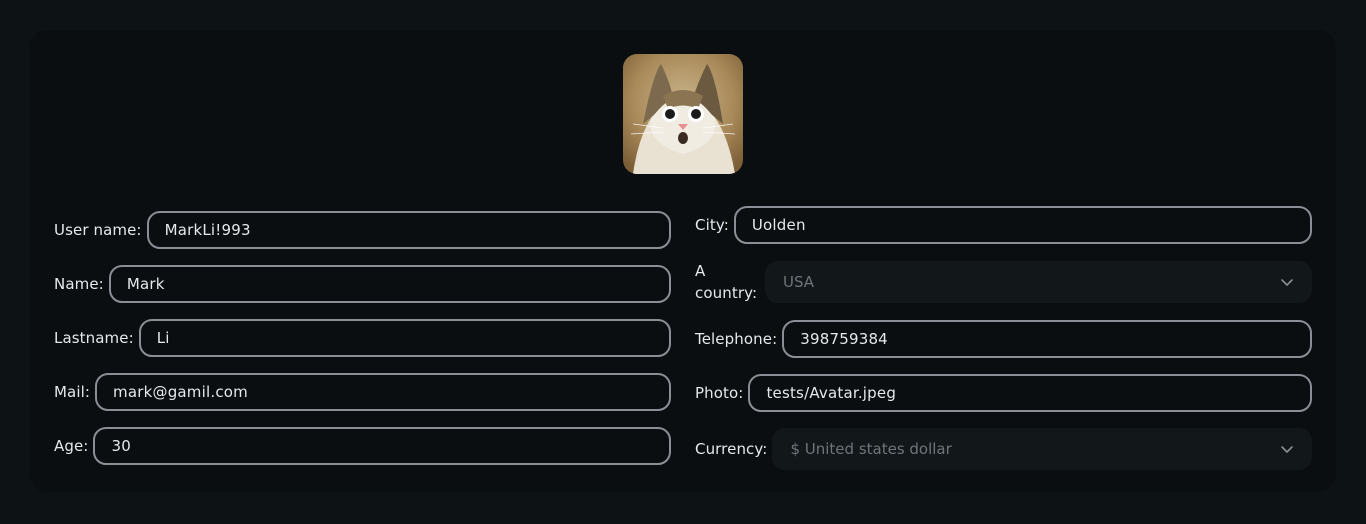 The width and height of the screenshot is (1366, 524). I want to click on currency-label: Currency:, so click(731, 449).